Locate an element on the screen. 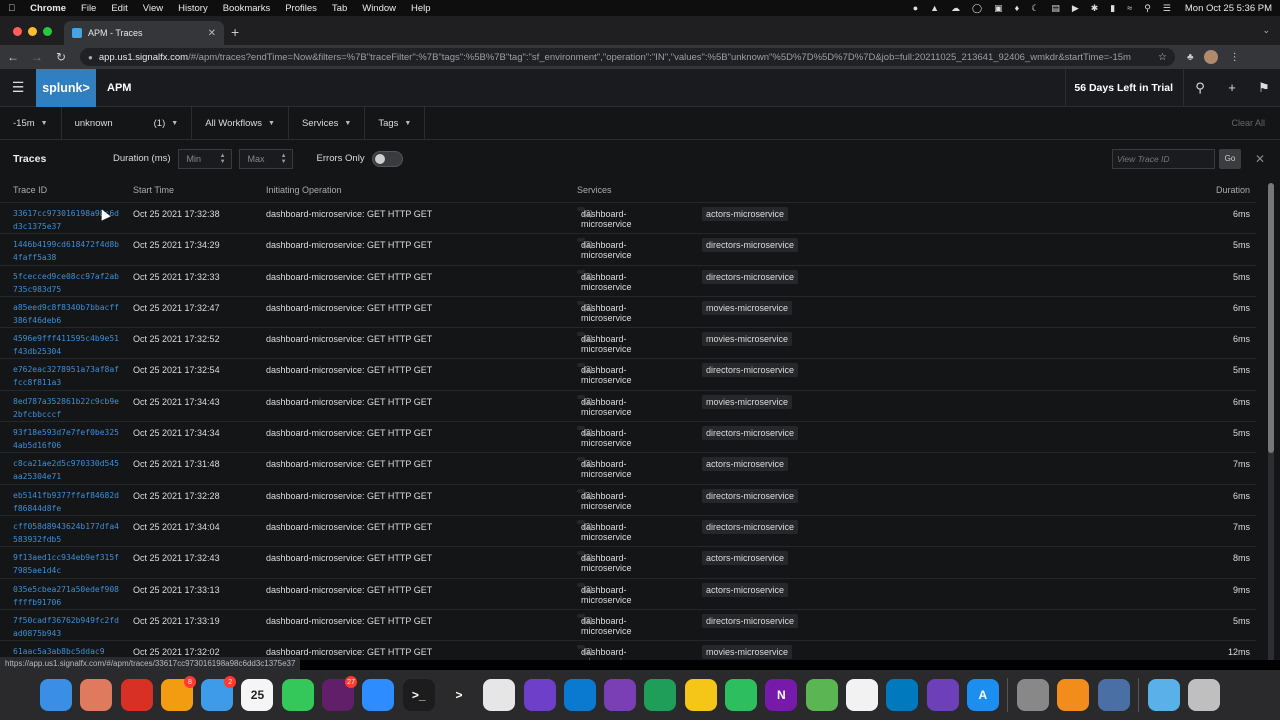  new-tab-button: + is located at coordinates (235, 32).